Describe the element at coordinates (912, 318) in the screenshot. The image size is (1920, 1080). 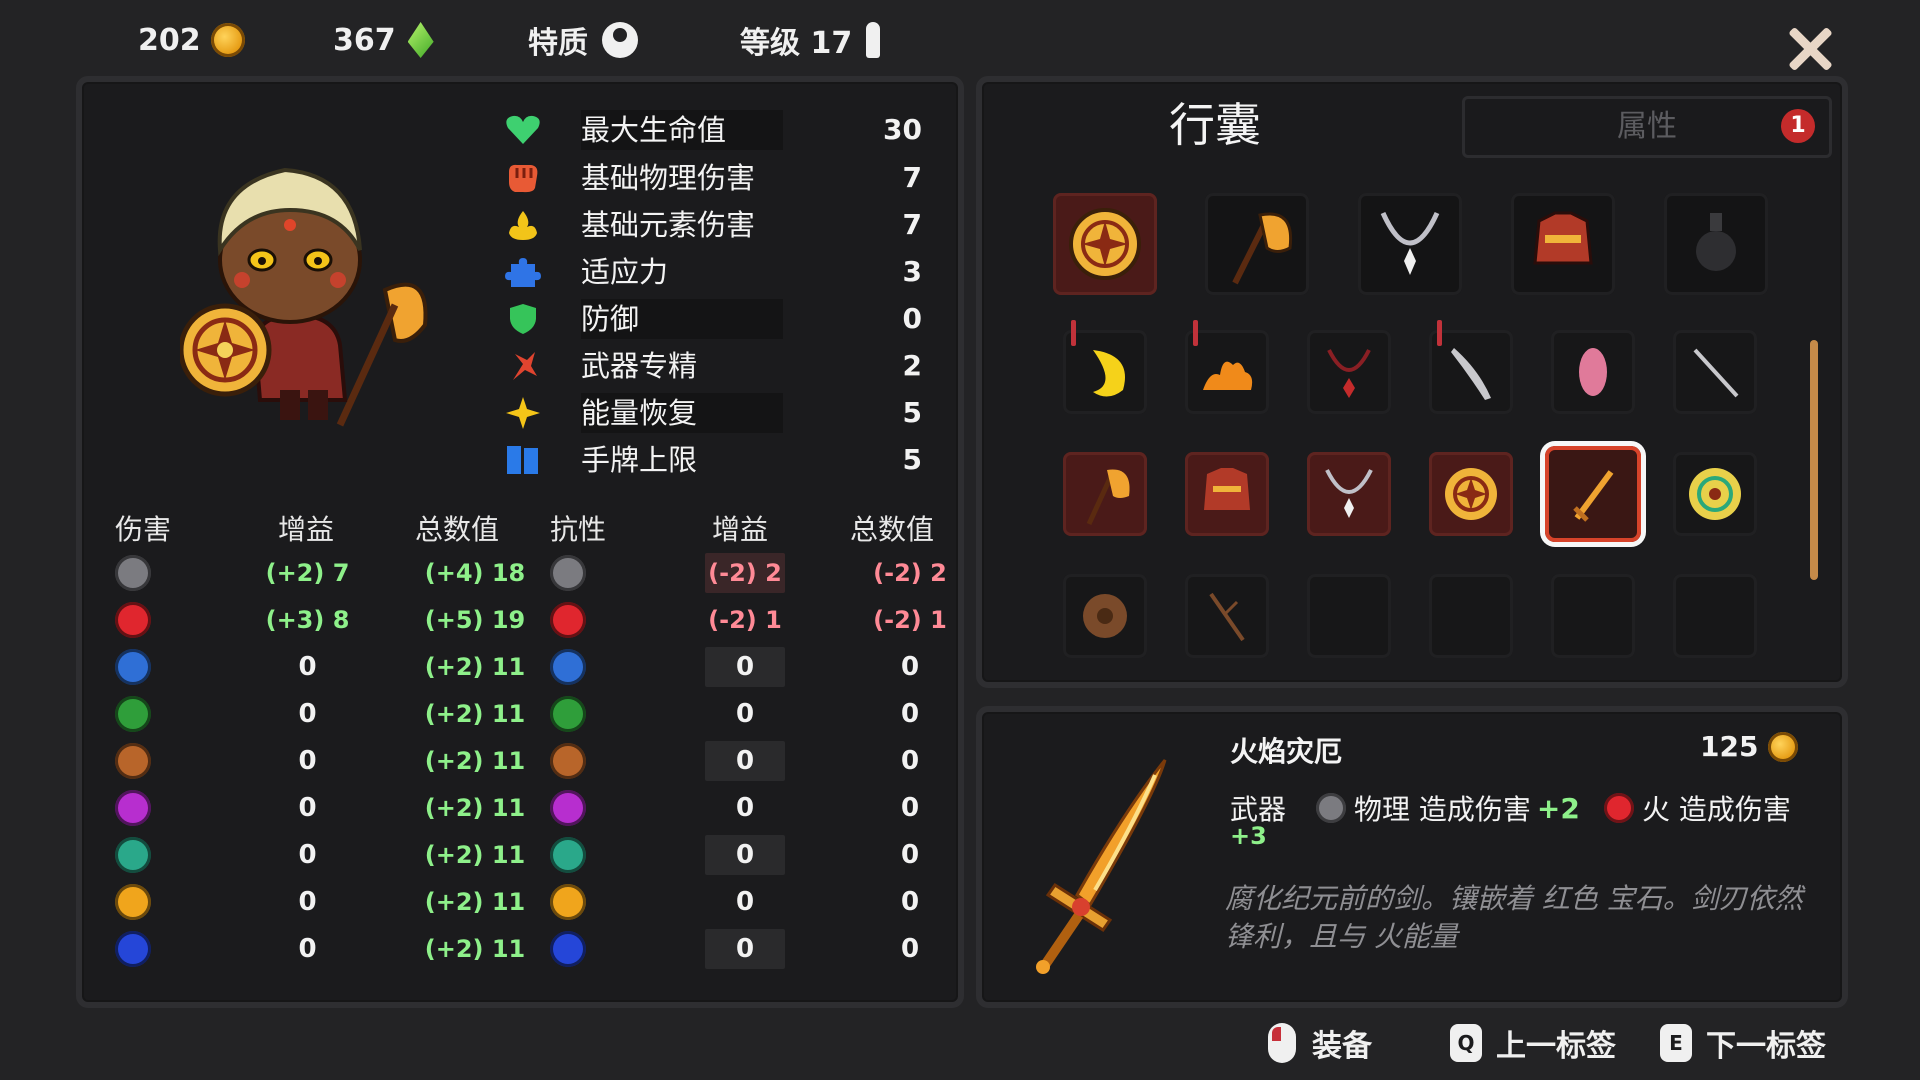
I see `stat-value: 0` at that location.